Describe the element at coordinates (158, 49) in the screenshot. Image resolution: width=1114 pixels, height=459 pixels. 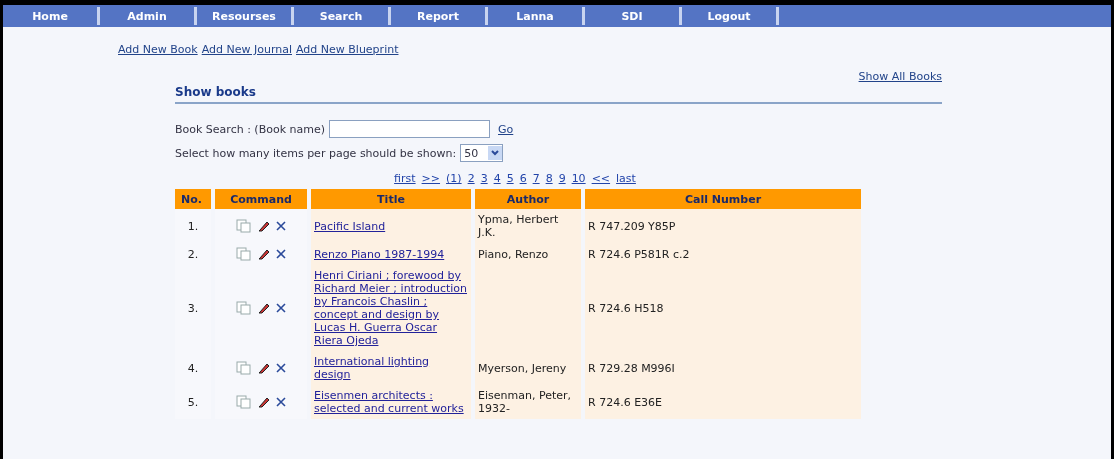
I see `add-link: Add New Book` at that location.